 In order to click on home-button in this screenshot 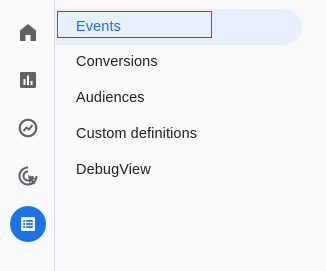, I will do `click(28, 33)`.